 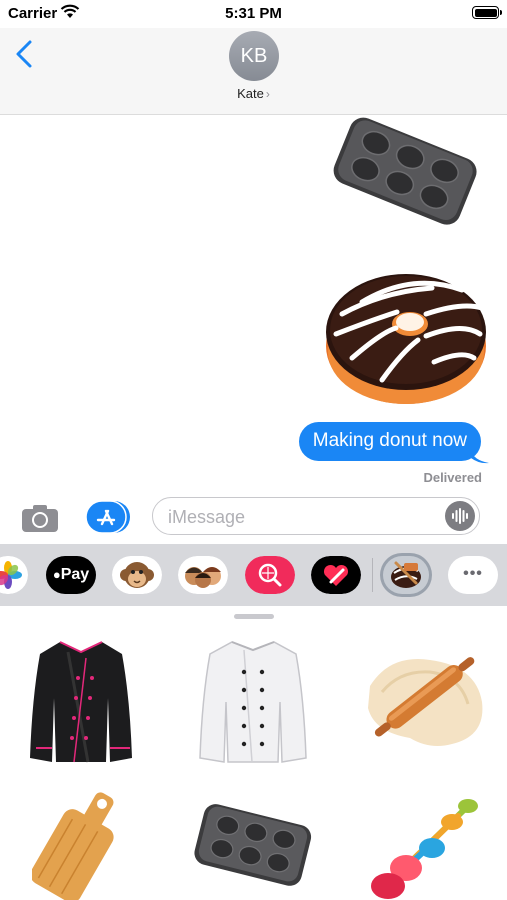 What do you see at coordinates (14, 575) in the screenshot?
I see `photos-app-icon` at bounding box center [14, 575].